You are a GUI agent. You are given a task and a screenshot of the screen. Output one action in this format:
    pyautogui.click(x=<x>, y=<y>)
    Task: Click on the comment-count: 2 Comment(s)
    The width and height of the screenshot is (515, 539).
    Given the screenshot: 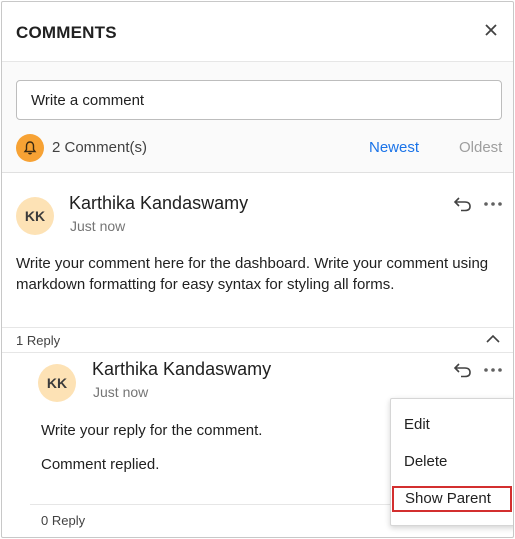 What is the action you would take?
    pyautogui.click(x=100, y=147)
    